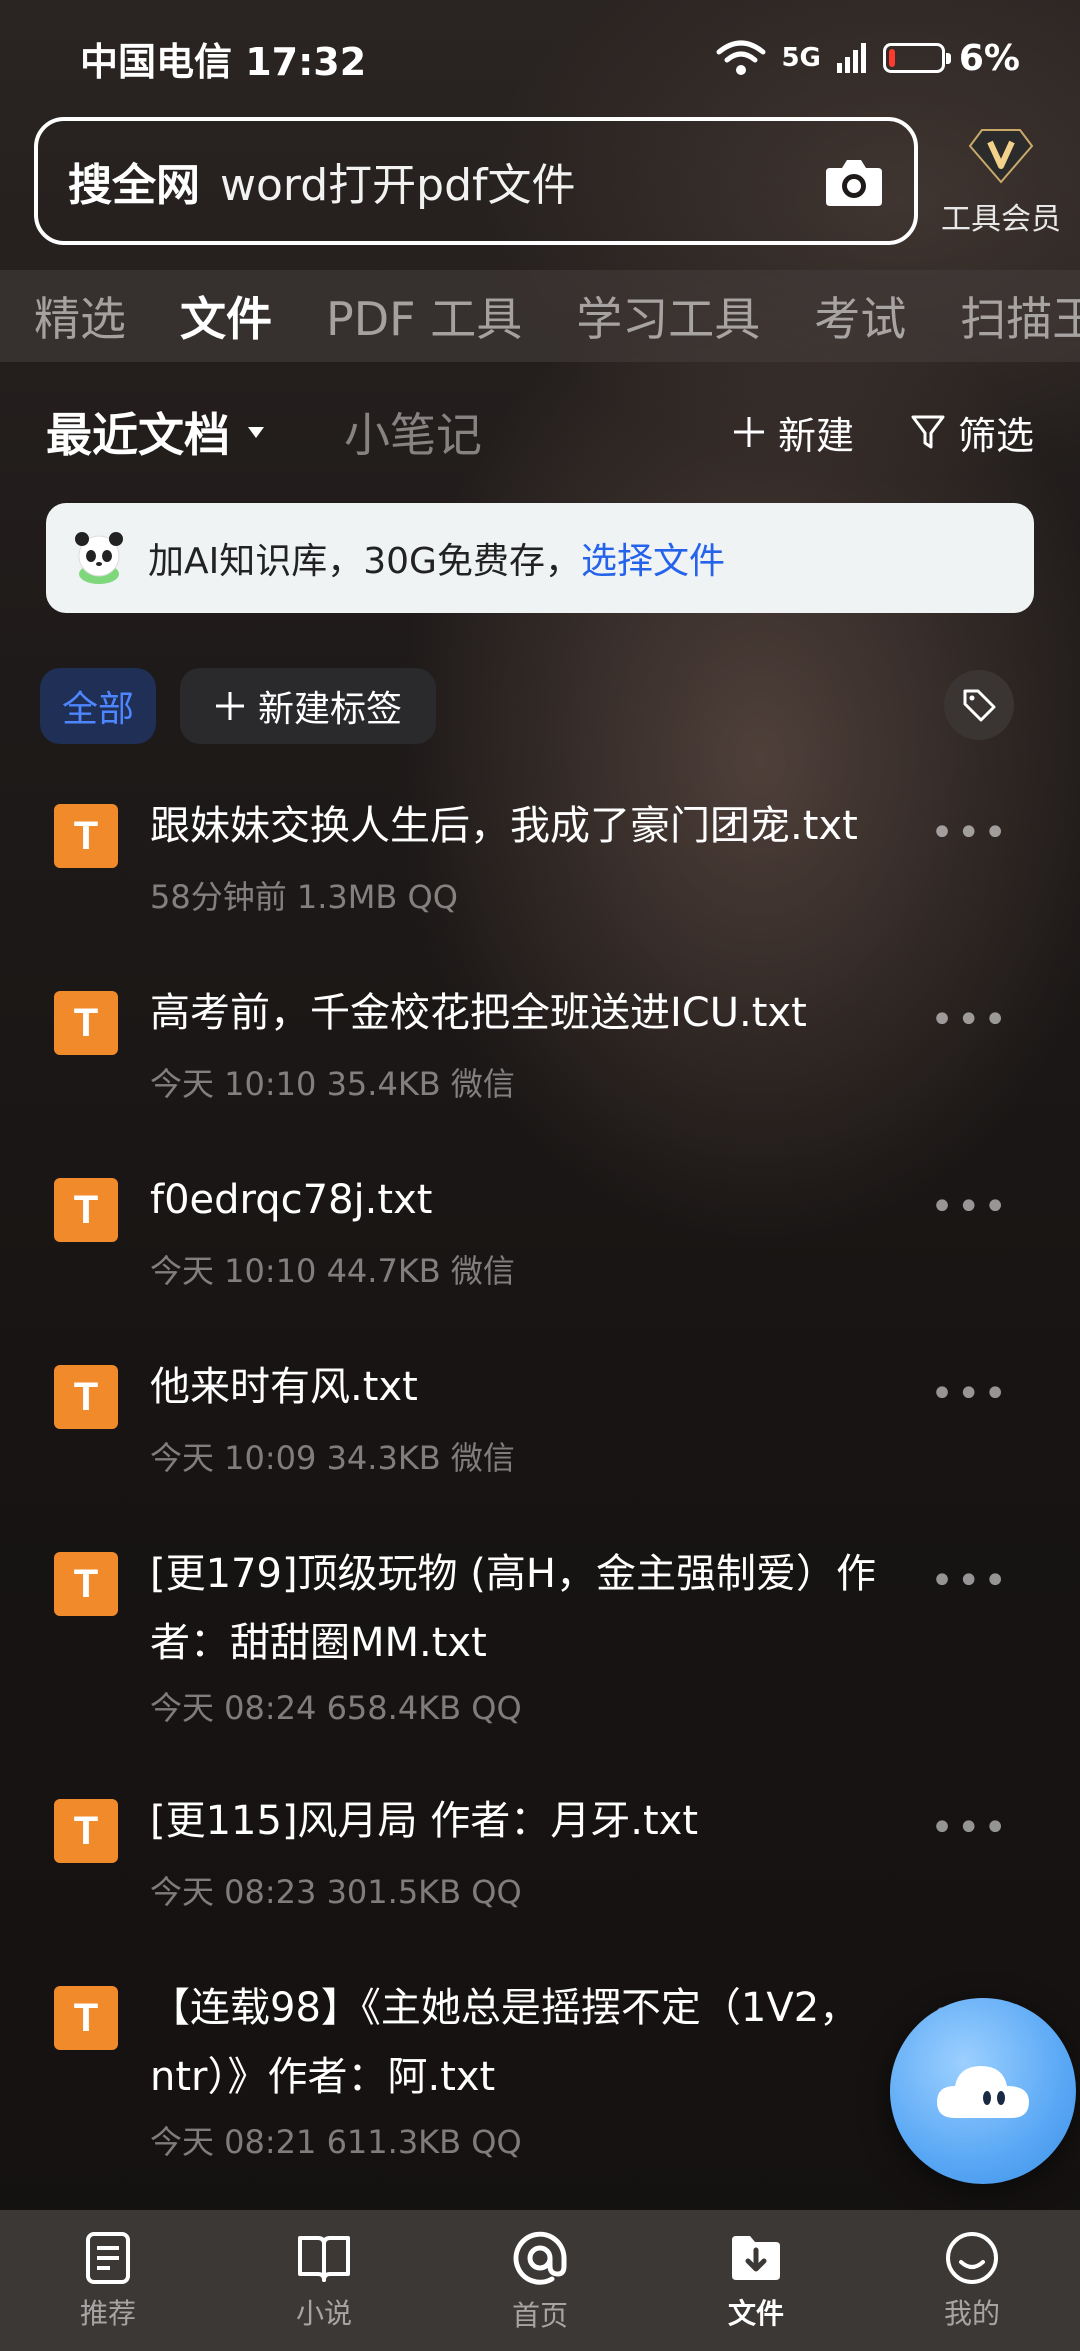 The height and width of the screenshot is (2351, 1080). What do you see at coordinates (668, 316) in the screenshot?
I see `tab-study-tools: 学习工具` at bounding box center [668, 316].